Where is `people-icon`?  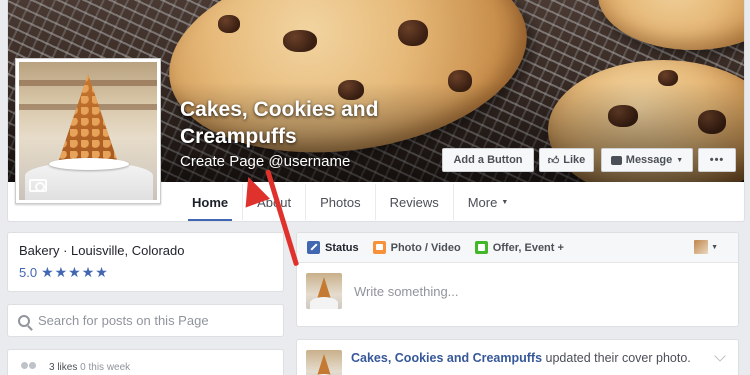 people-icon is located at coordinates (29, 367).